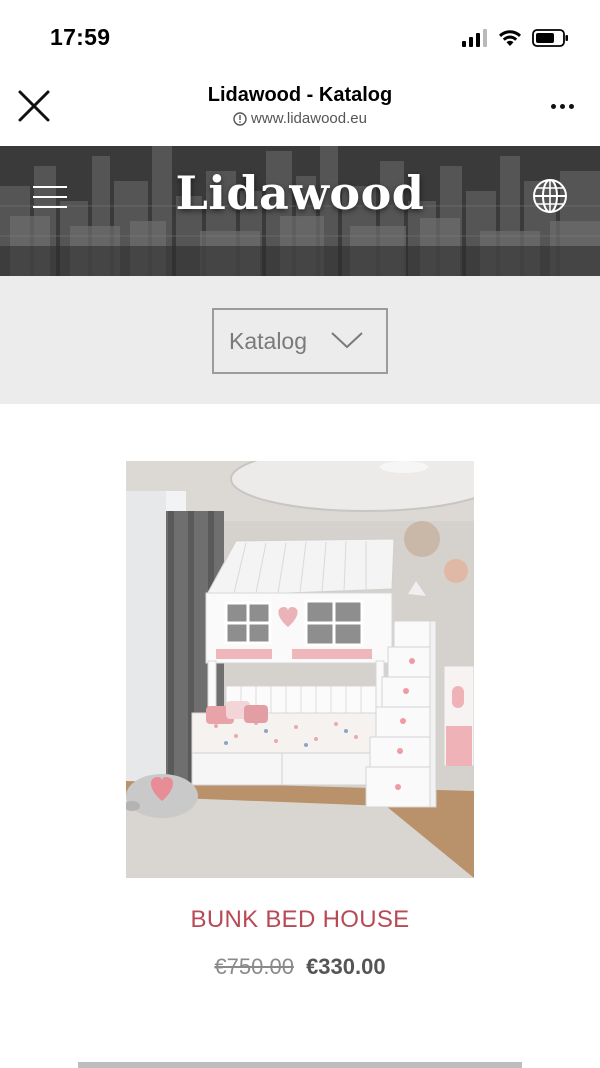 The image size is (600, 1068). I want to click on product-name-link: BUNK BED HOUSE, so click(300, 920).